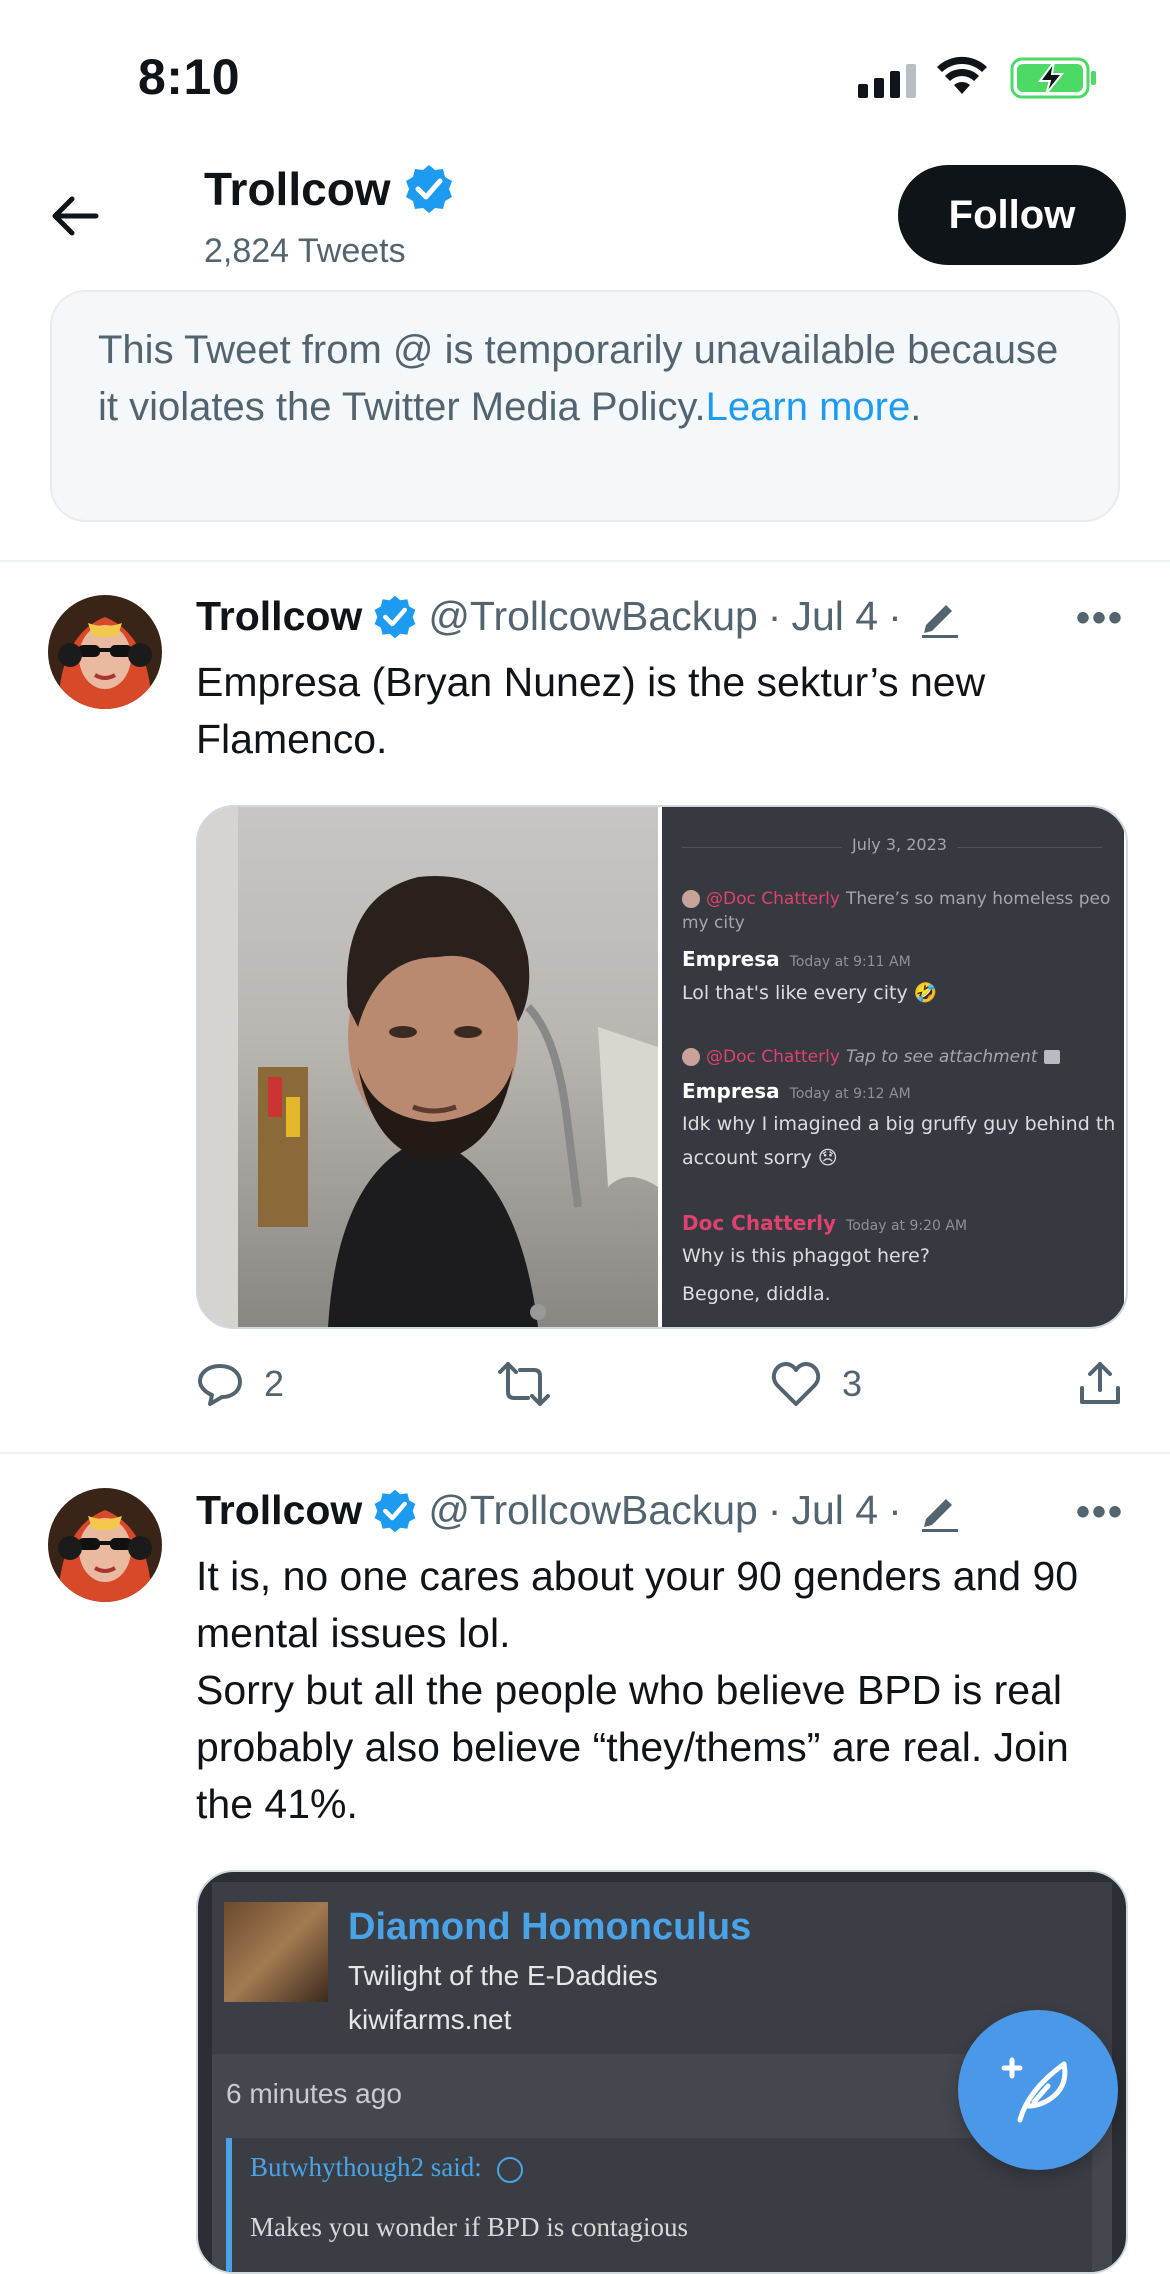  I want to click on discord-message-text: account sorry 😞, so click(760, 1158).